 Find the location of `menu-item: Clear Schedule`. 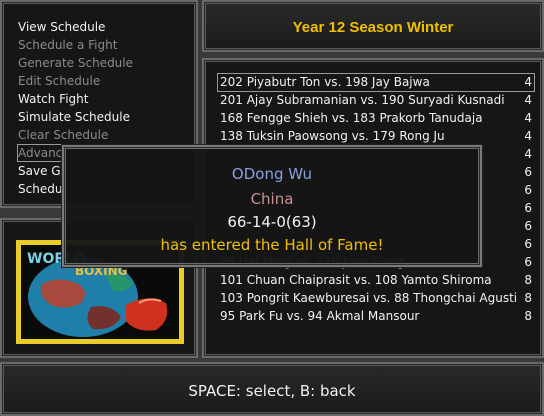

menu-item: Clear Schedule is located at coordinates (63, 135).